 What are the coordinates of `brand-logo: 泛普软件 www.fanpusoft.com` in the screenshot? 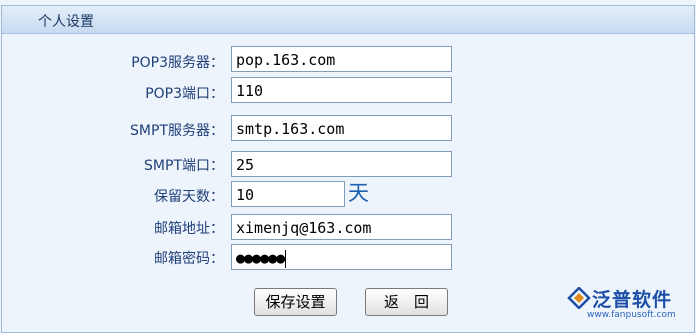 It's located at (629, 305).